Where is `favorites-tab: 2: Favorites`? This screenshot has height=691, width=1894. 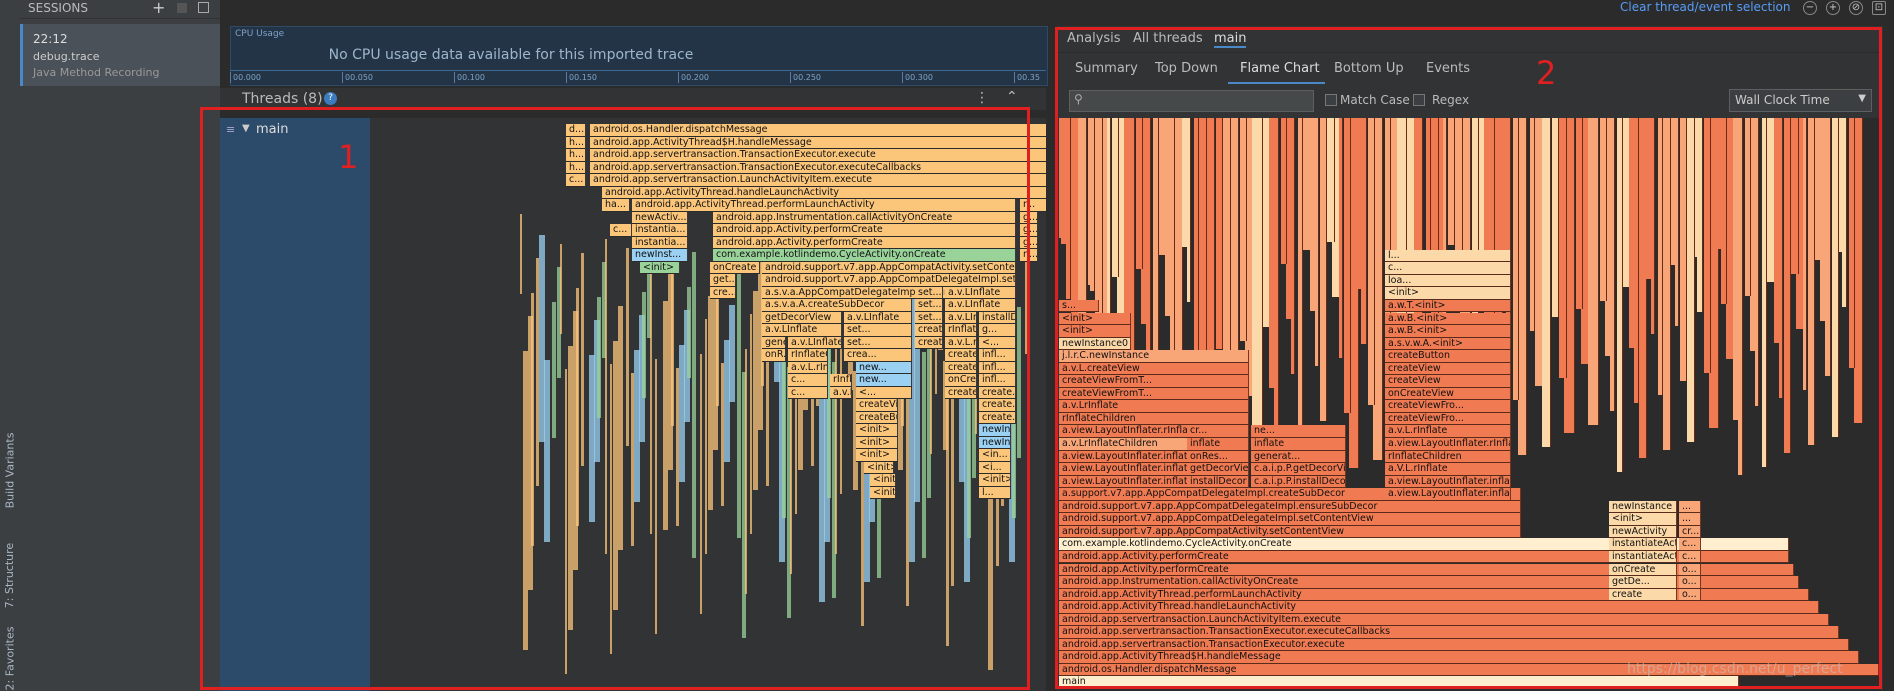
favorites-tab: 2: Favorites is located at coordinates (10, 658).